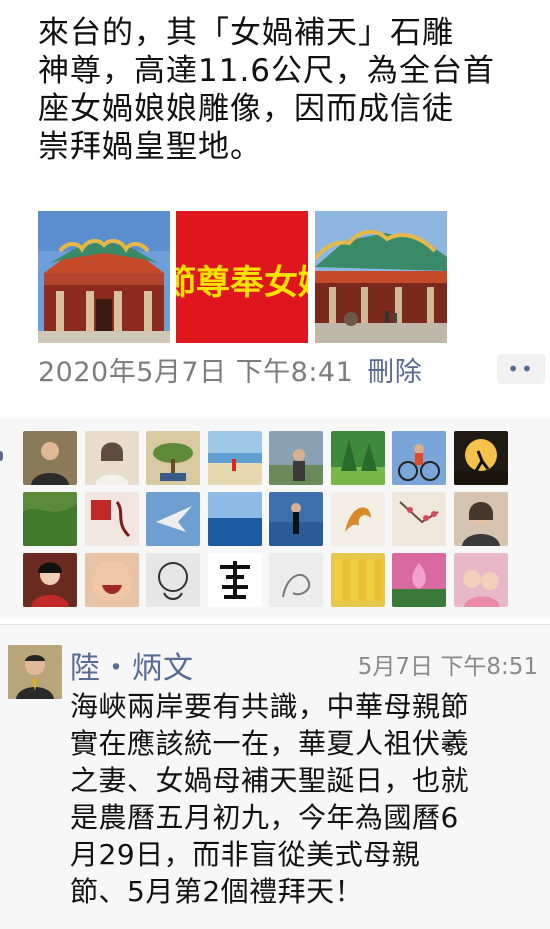 Image resolution: width=550 pixels, height=929 pixels. I want to click on post-text-line: 座女媧娘娘雕像，因而成信徒, so click(246, 109).